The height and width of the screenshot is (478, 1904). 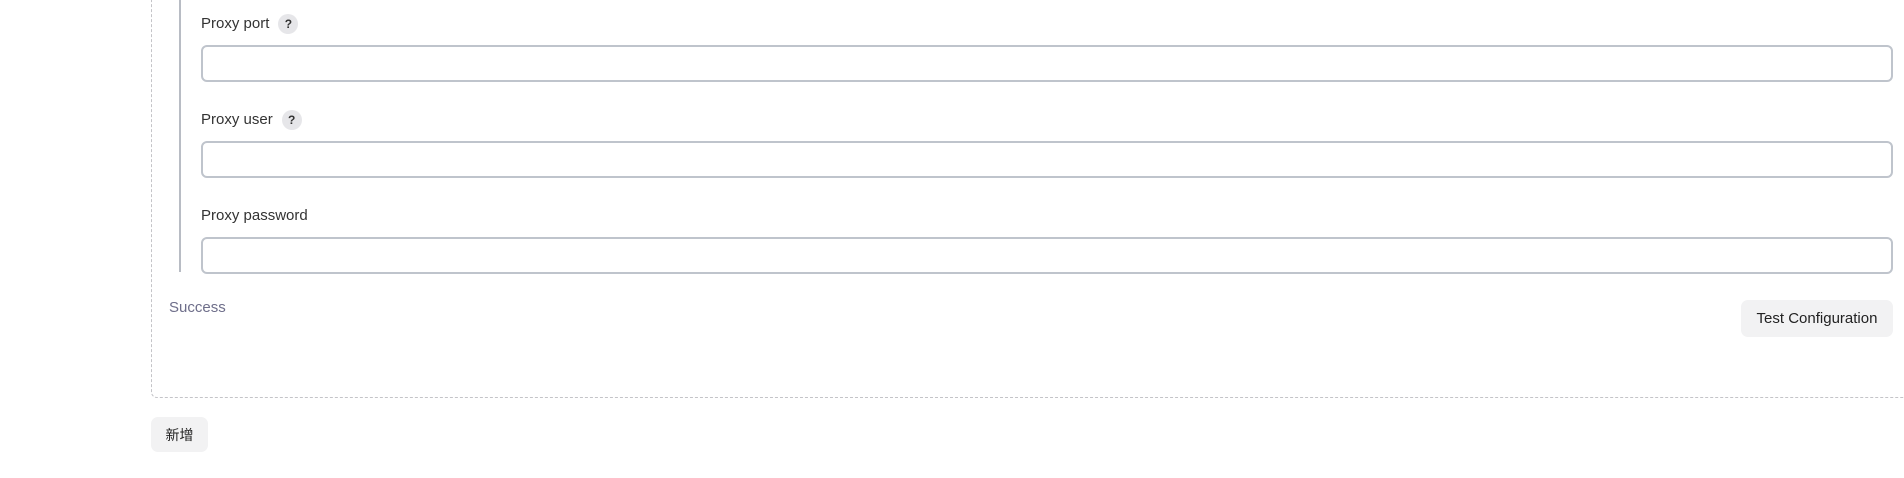 What do you see at coordinates (180, 136) in the screenshot?
I see `optional-block-indicator-line` at bounding box center [180, 136].